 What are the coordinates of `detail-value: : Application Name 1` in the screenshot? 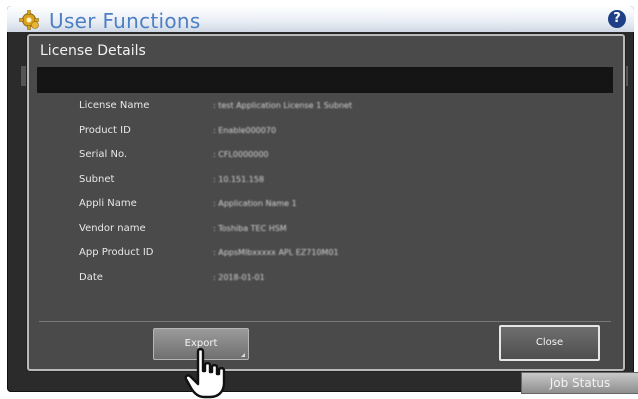 It's located at (255, 203).